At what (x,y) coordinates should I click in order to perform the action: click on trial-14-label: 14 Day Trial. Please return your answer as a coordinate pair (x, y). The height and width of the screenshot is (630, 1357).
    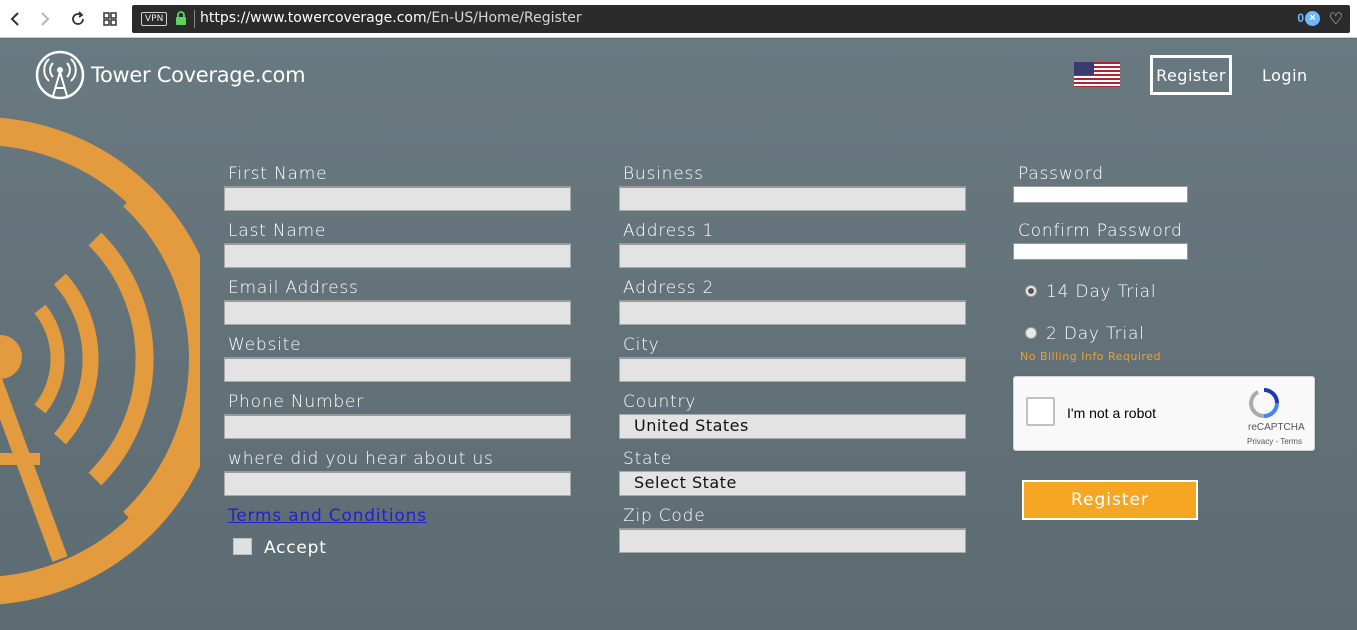
    Looking at the image, I should click on (1101, 292).